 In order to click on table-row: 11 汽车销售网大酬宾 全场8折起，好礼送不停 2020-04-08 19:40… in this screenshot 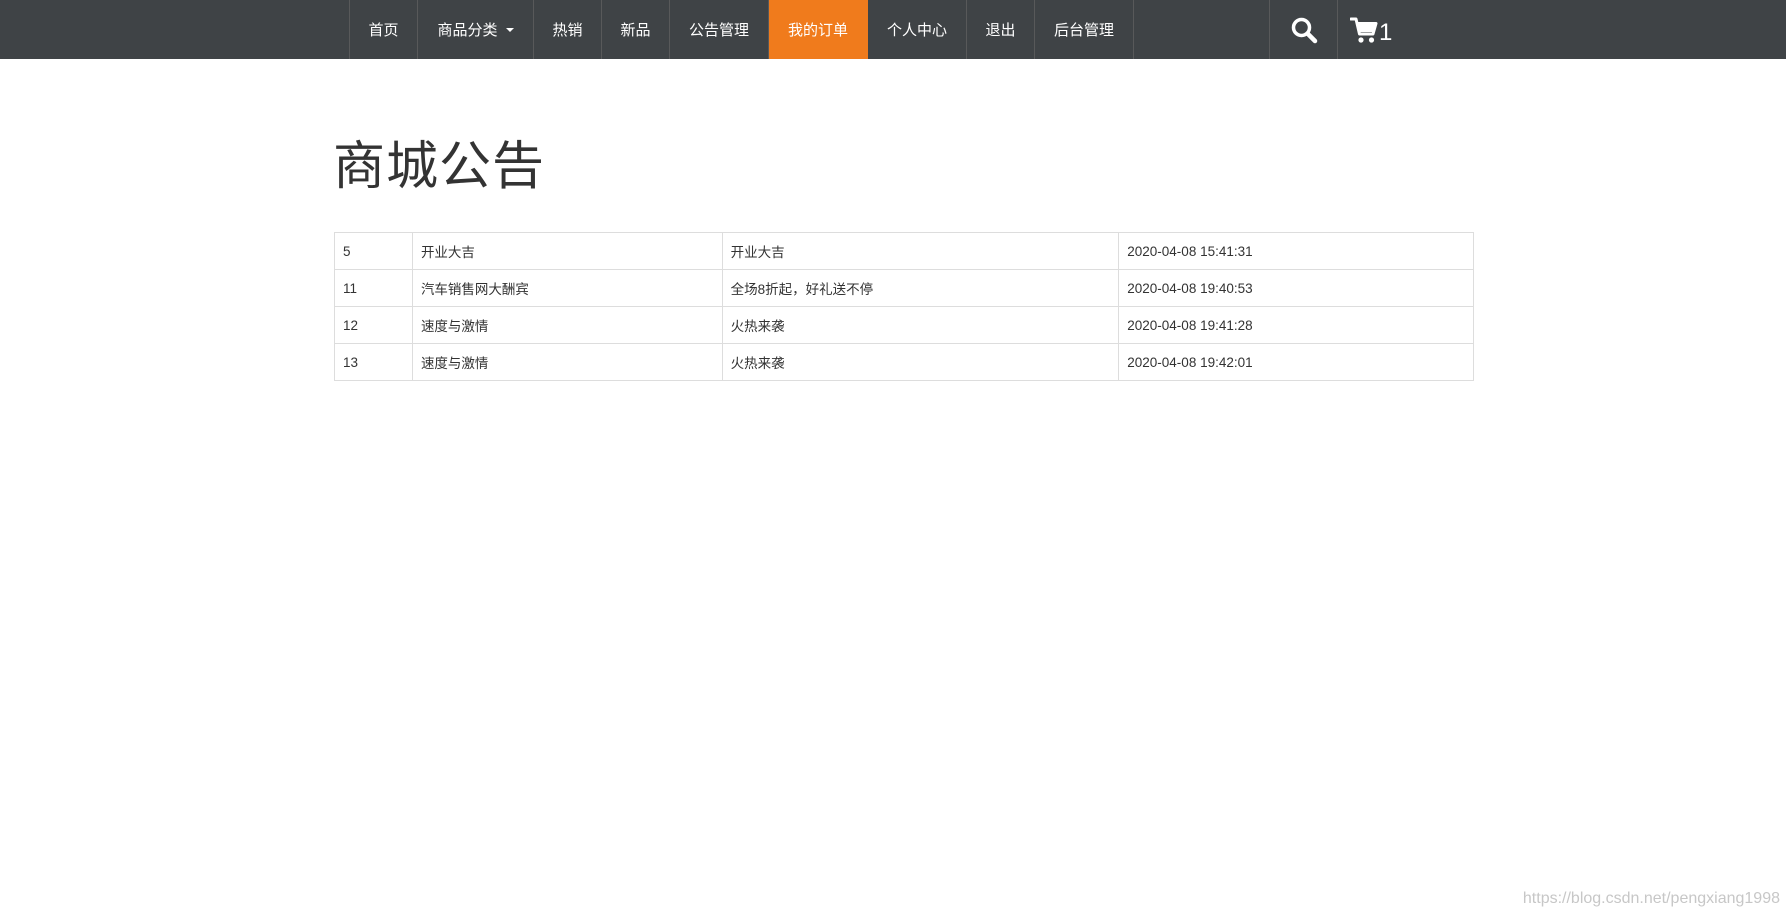, I will do `click(904, 288)`.